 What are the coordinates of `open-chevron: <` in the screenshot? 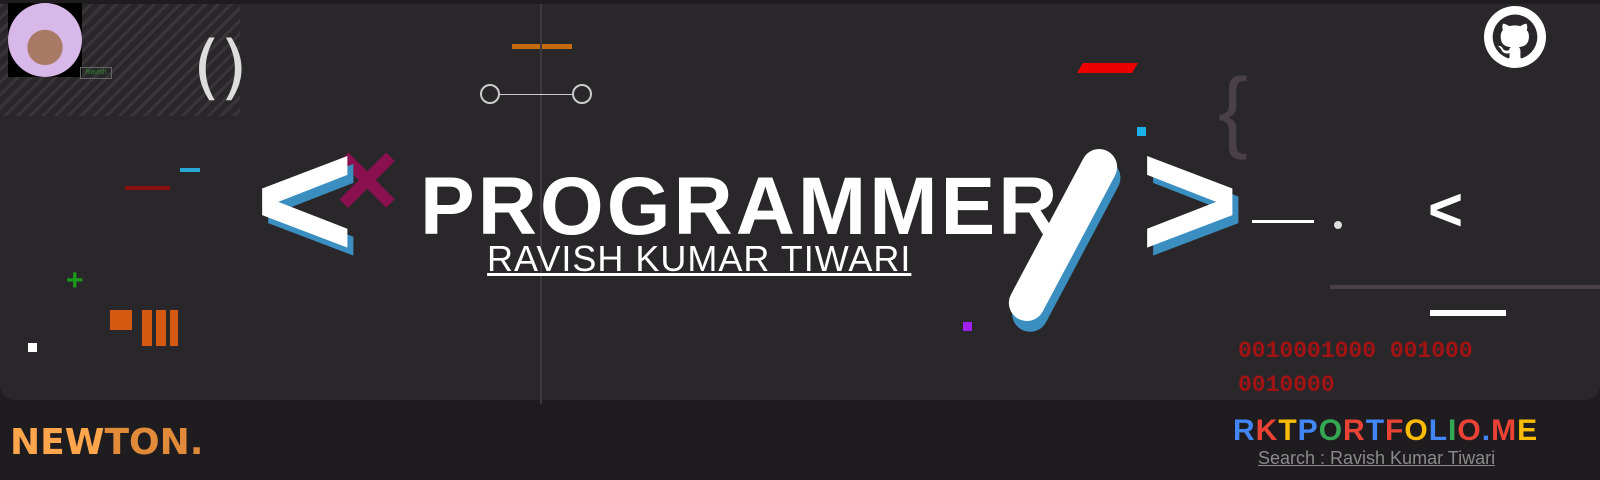 It's located at (305, 200).